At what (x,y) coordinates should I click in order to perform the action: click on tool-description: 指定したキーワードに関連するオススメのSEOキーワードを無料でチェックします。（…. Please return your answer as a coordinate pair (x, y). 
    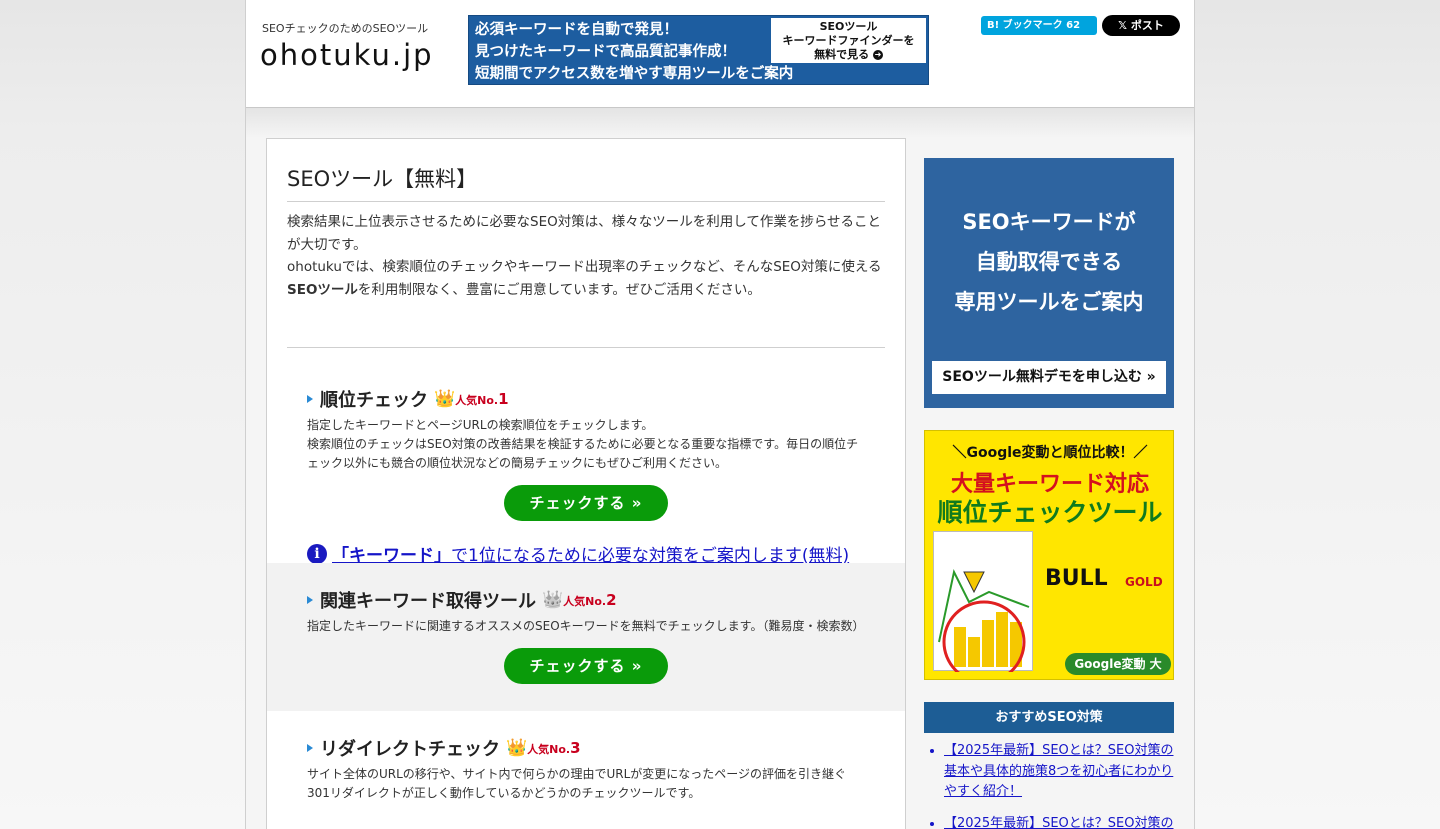
    Looking at the image, I should click on (586, 626).